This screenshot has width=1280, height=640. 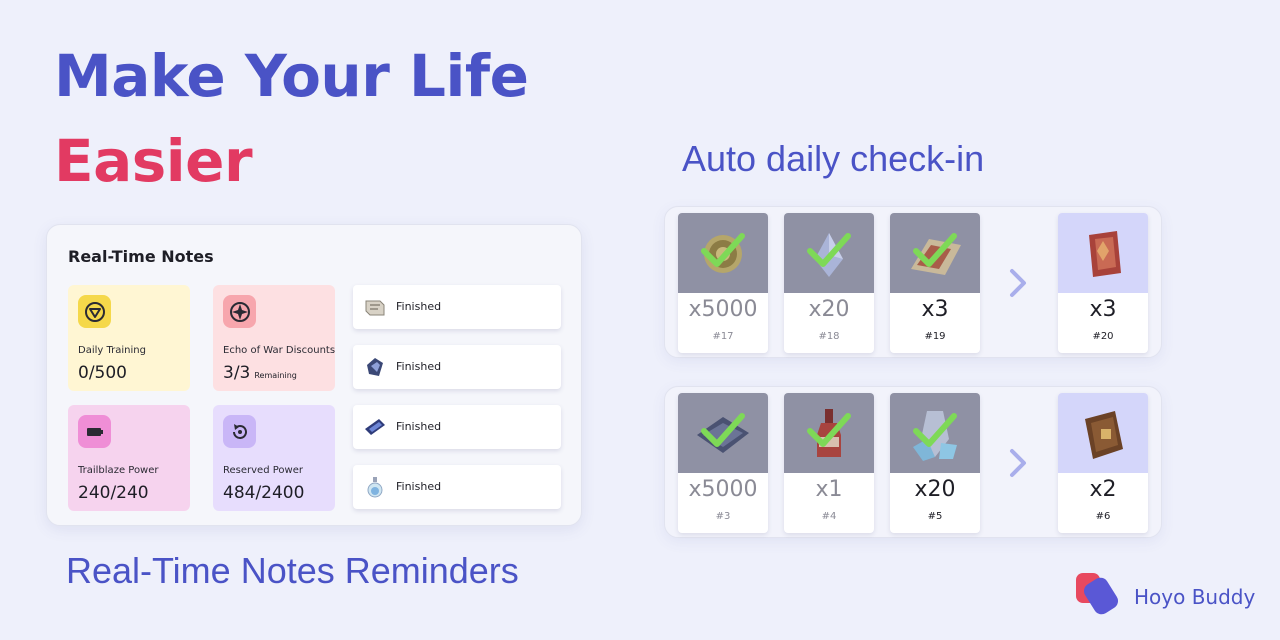 What do you see at coordinates (292, 570) in the screenshot?
I see `notes-section-title: Real-Time Notes Reminders` at bounding box center [292, 570].